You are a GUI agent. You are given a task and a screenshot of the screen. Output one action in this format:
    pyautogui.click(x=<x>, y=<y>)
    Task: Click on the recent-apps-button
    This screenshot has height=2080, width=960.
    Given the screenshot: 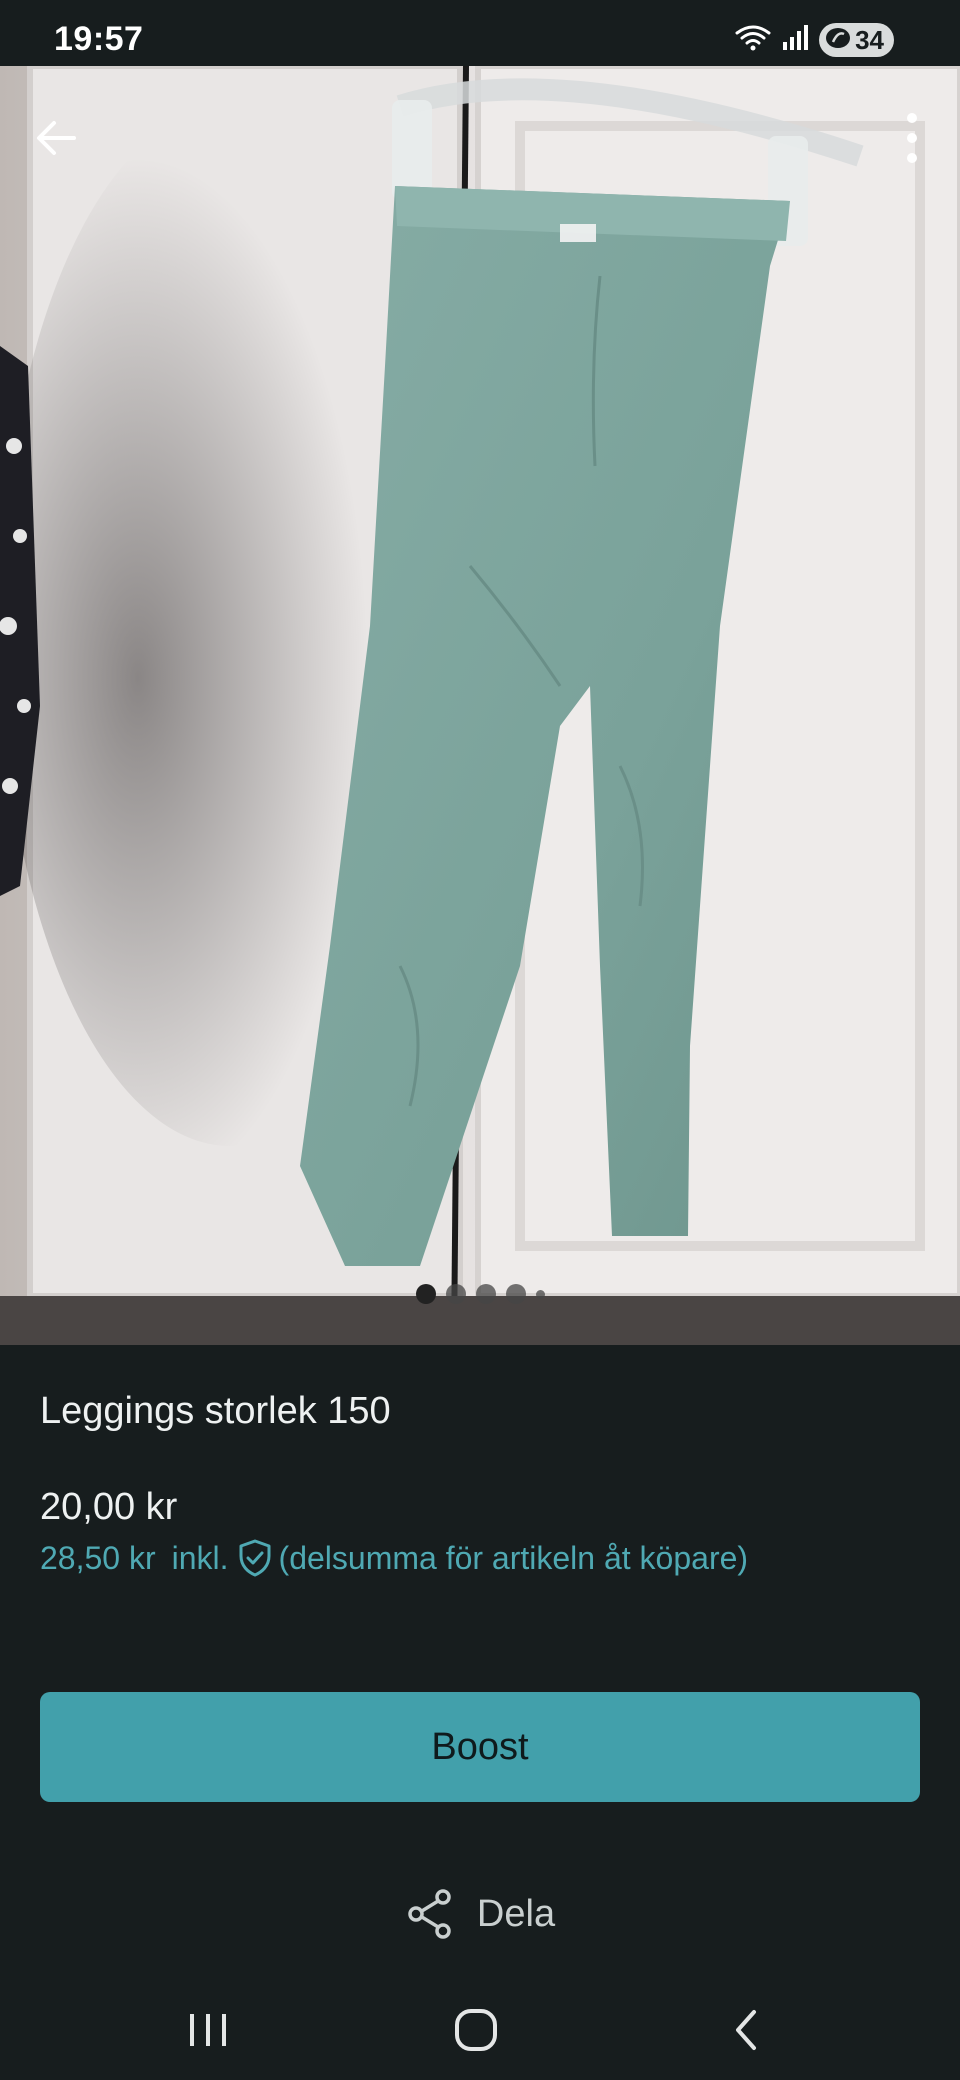 What is the action you would take?
    pyautogui.click(x=208, y=2030)
    